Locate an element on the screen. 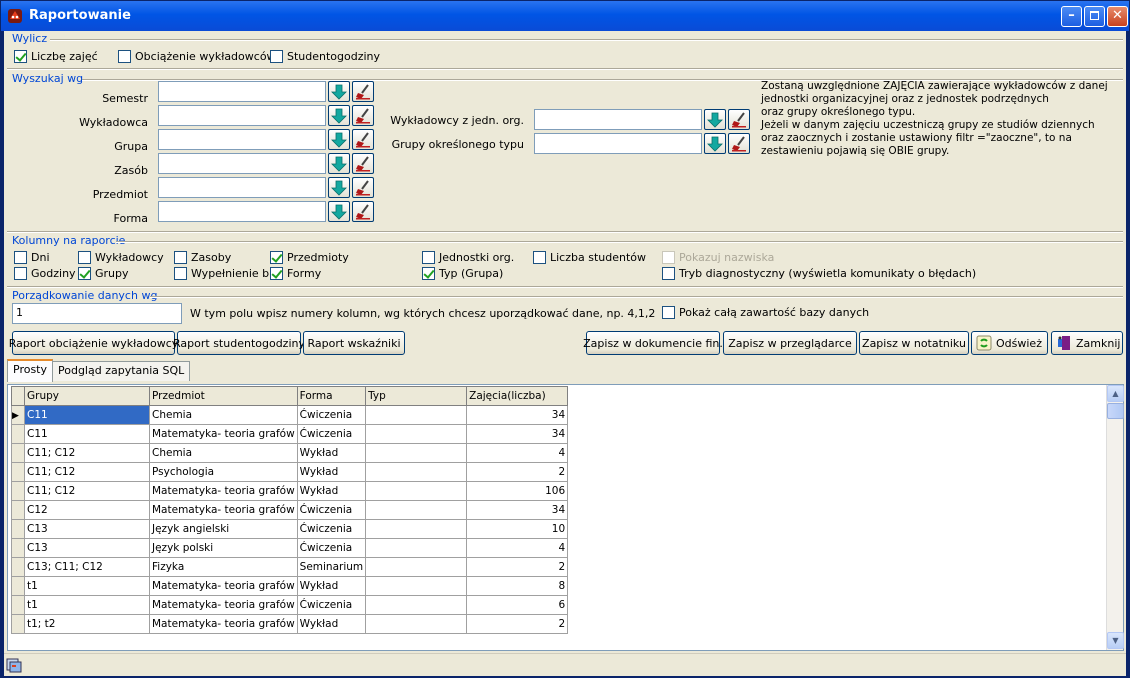 The height and width of the screenshot is (678, 1130). column-header: Typ is located at coordinates (416, 396).